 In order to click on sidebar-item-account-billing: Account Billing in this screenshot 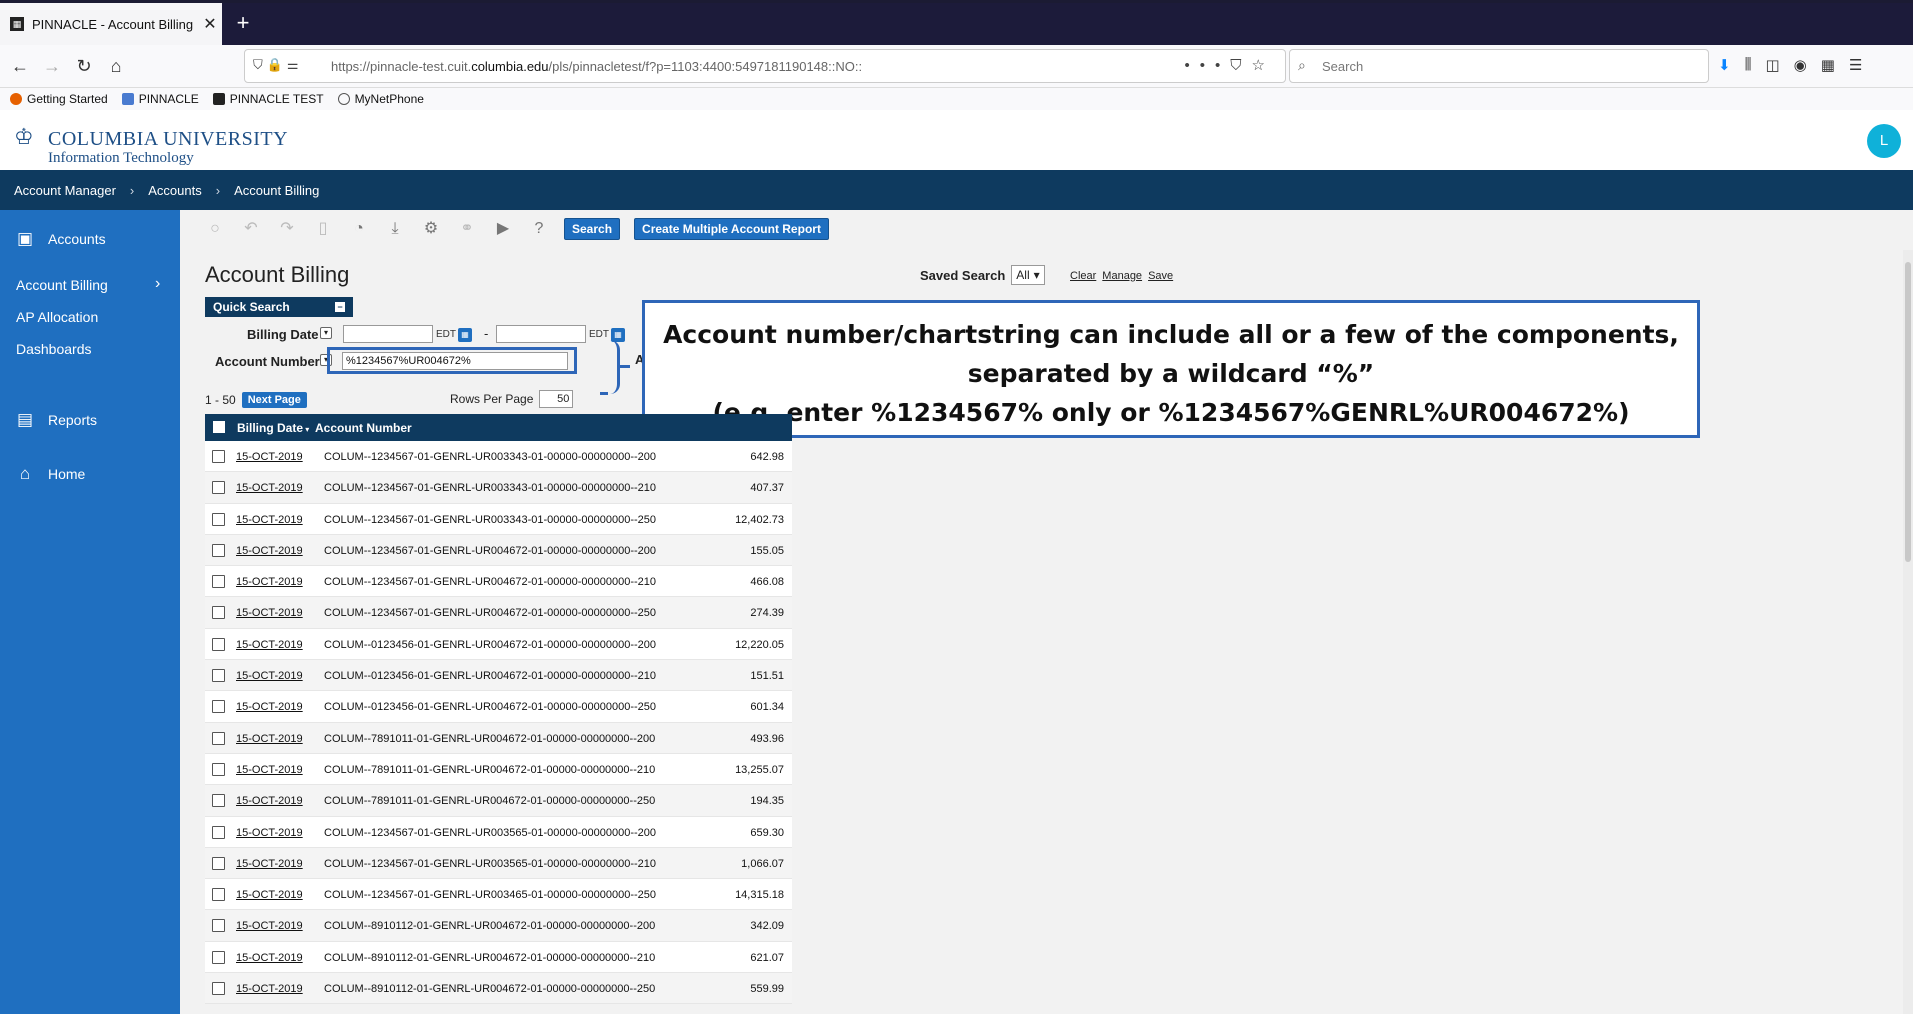, I will do `click(62, 285)`.